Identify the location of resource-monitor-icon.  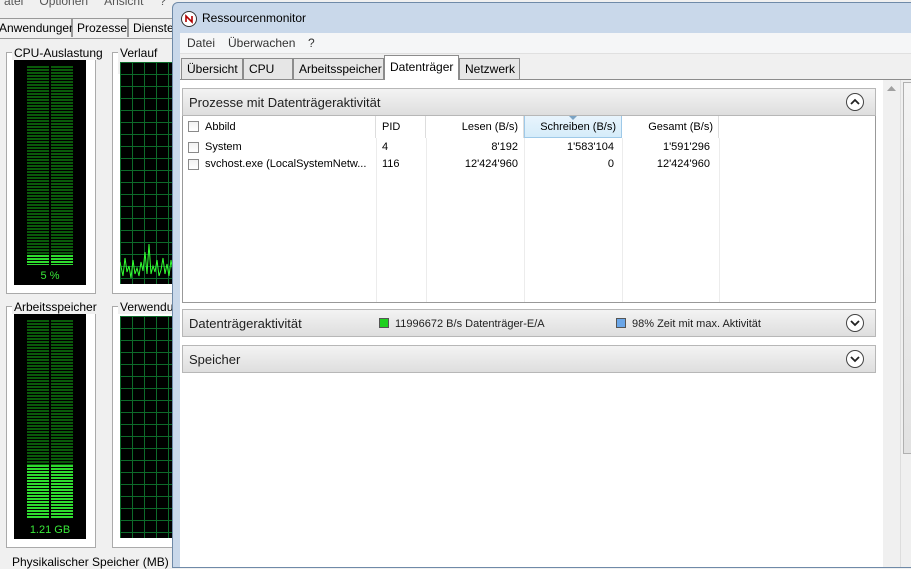
(189, 19).